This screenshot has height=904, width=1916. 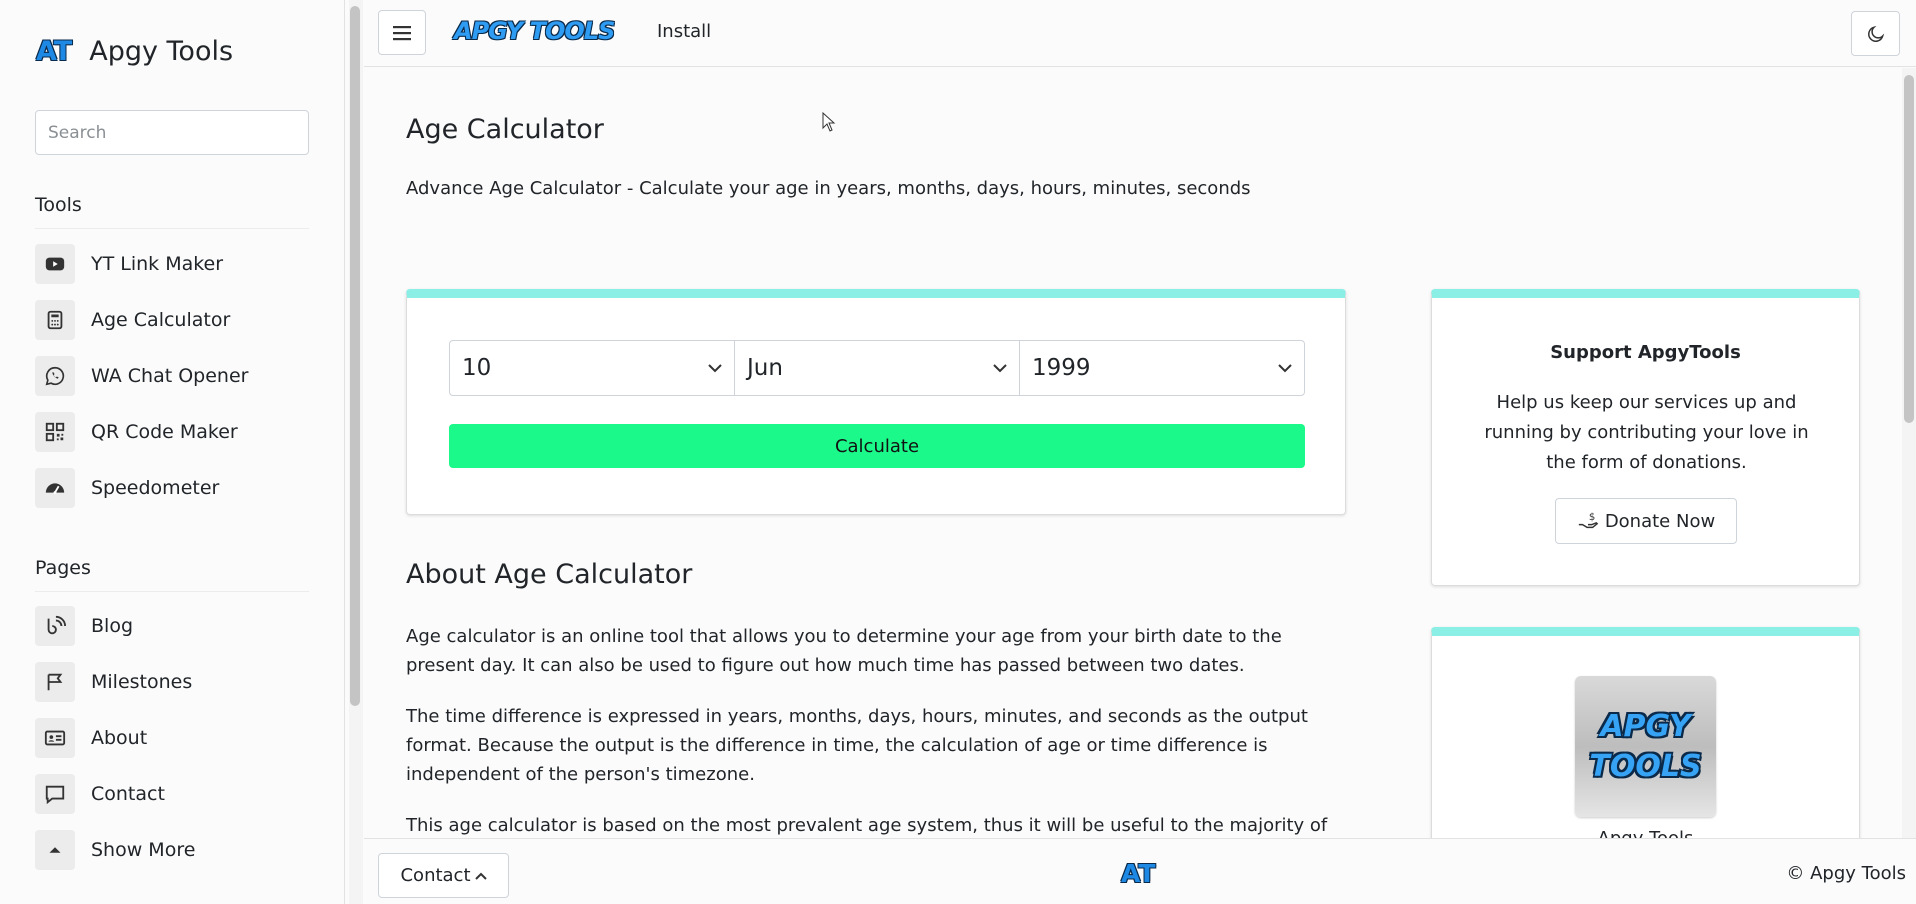 What do you see at coordinates (684, 31) in the screenshot?
I see `install-link: Install` at bounding box center [684, 31].